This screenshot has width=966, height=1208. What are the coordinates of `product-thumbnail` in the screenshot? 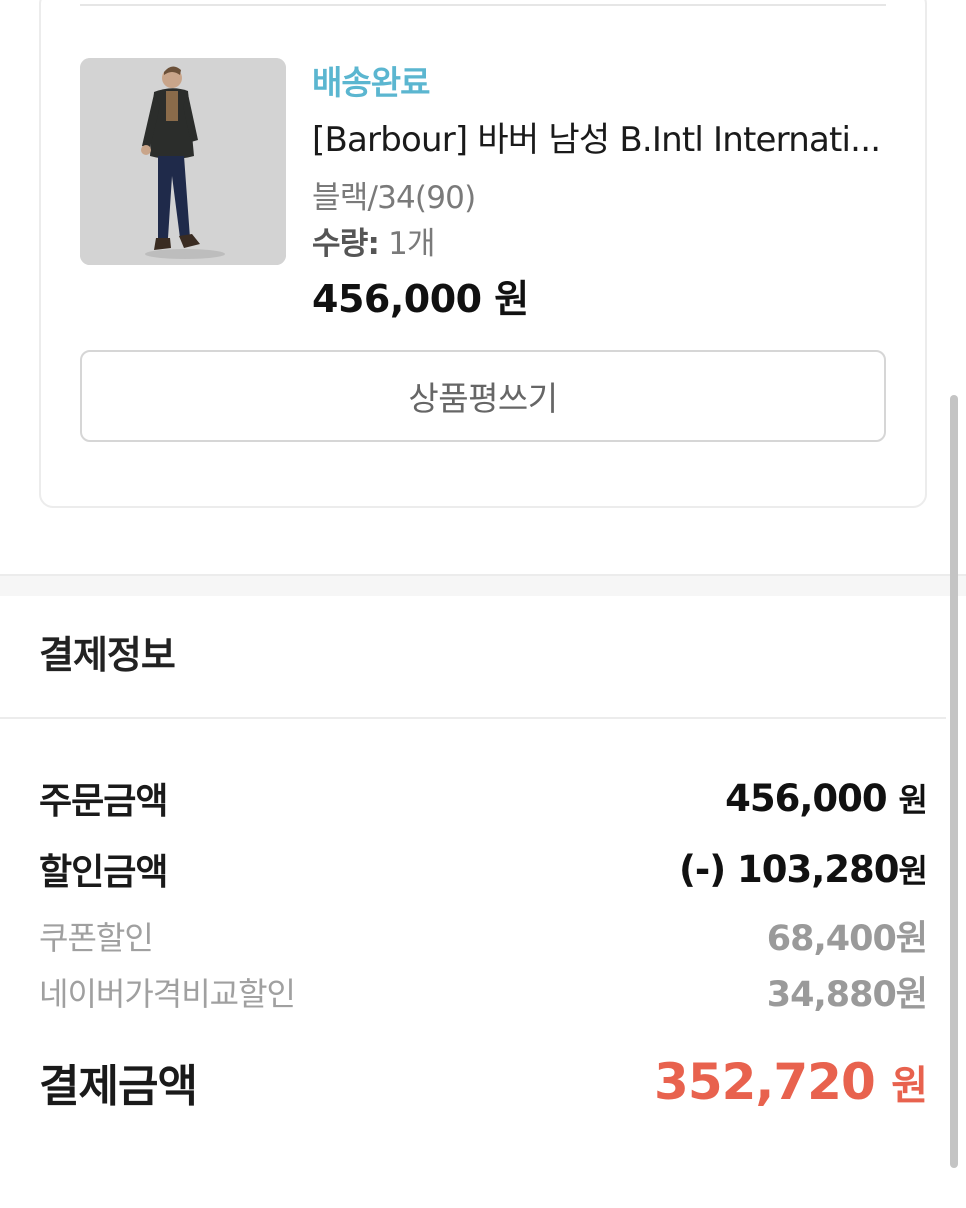 It's located at (183, 161).